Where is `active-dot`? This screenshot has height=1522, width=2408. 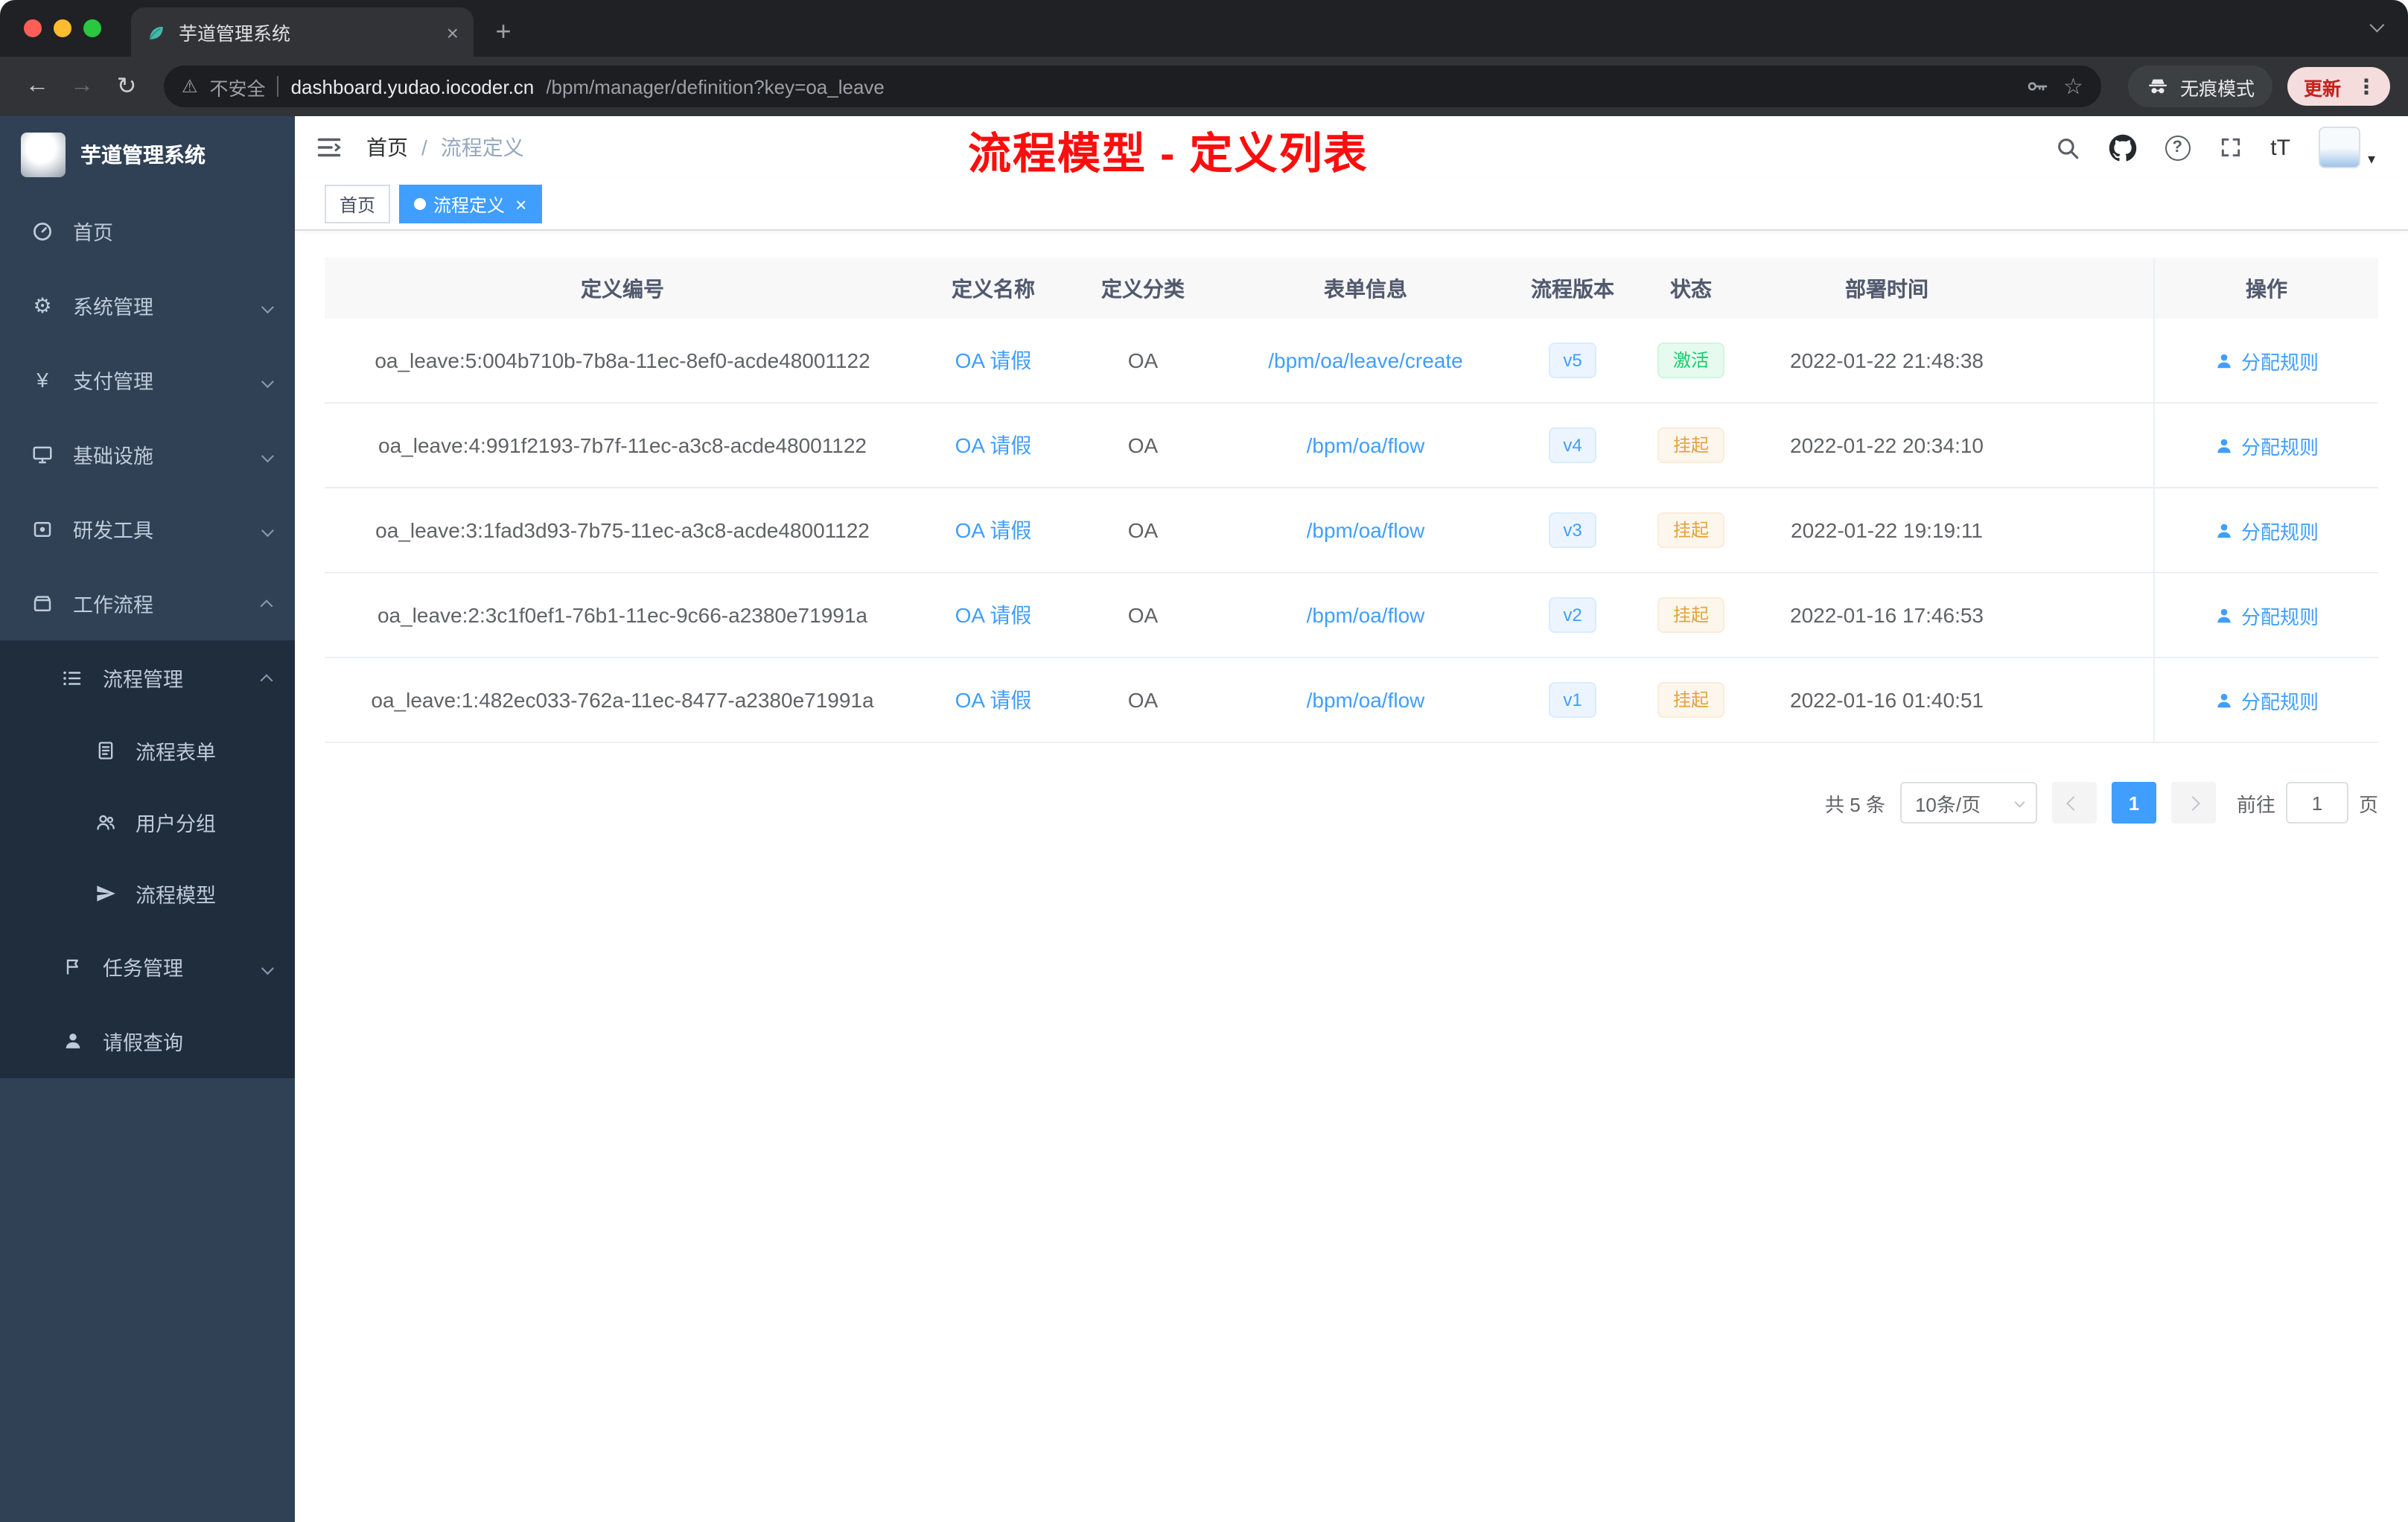
active-dot is located at coordinates (420, 204).